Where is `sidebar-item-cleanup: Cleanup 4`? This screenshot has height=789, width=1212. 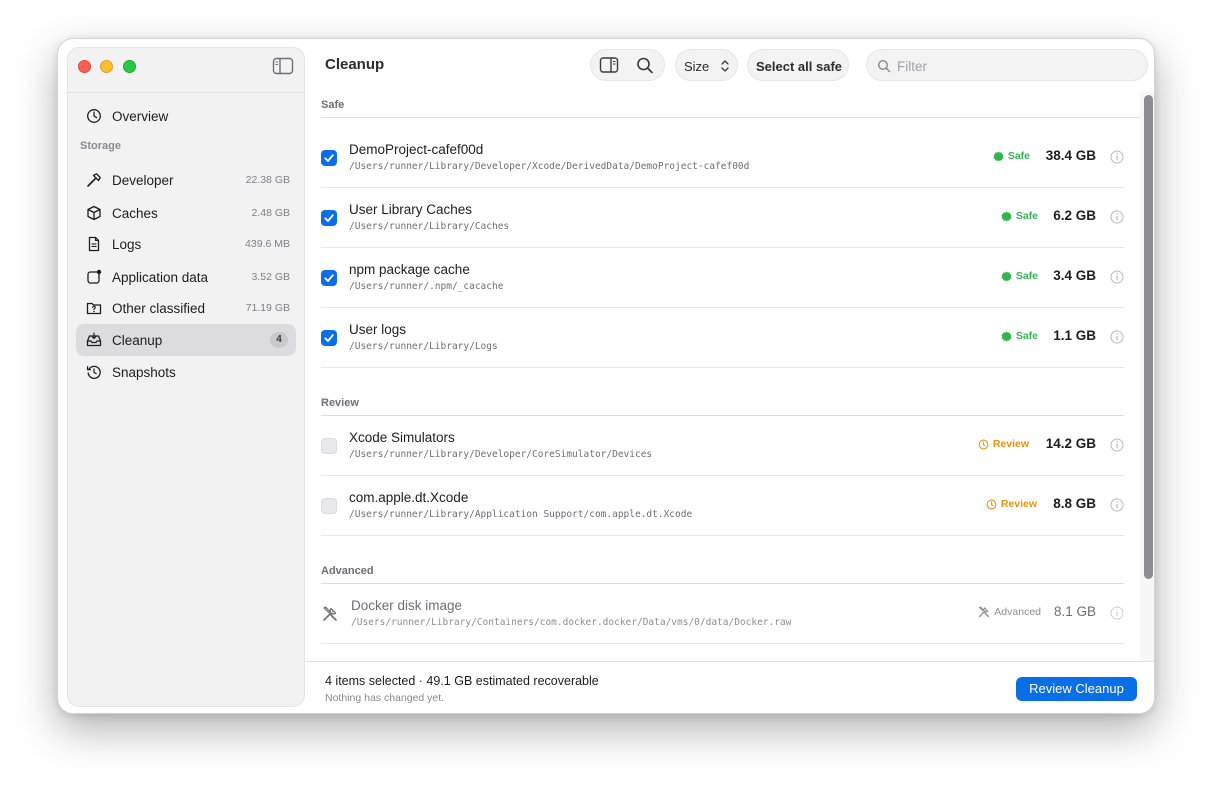
sidebar-item-cleanup: Cleanup 4 is located at coordinates (186, 340).